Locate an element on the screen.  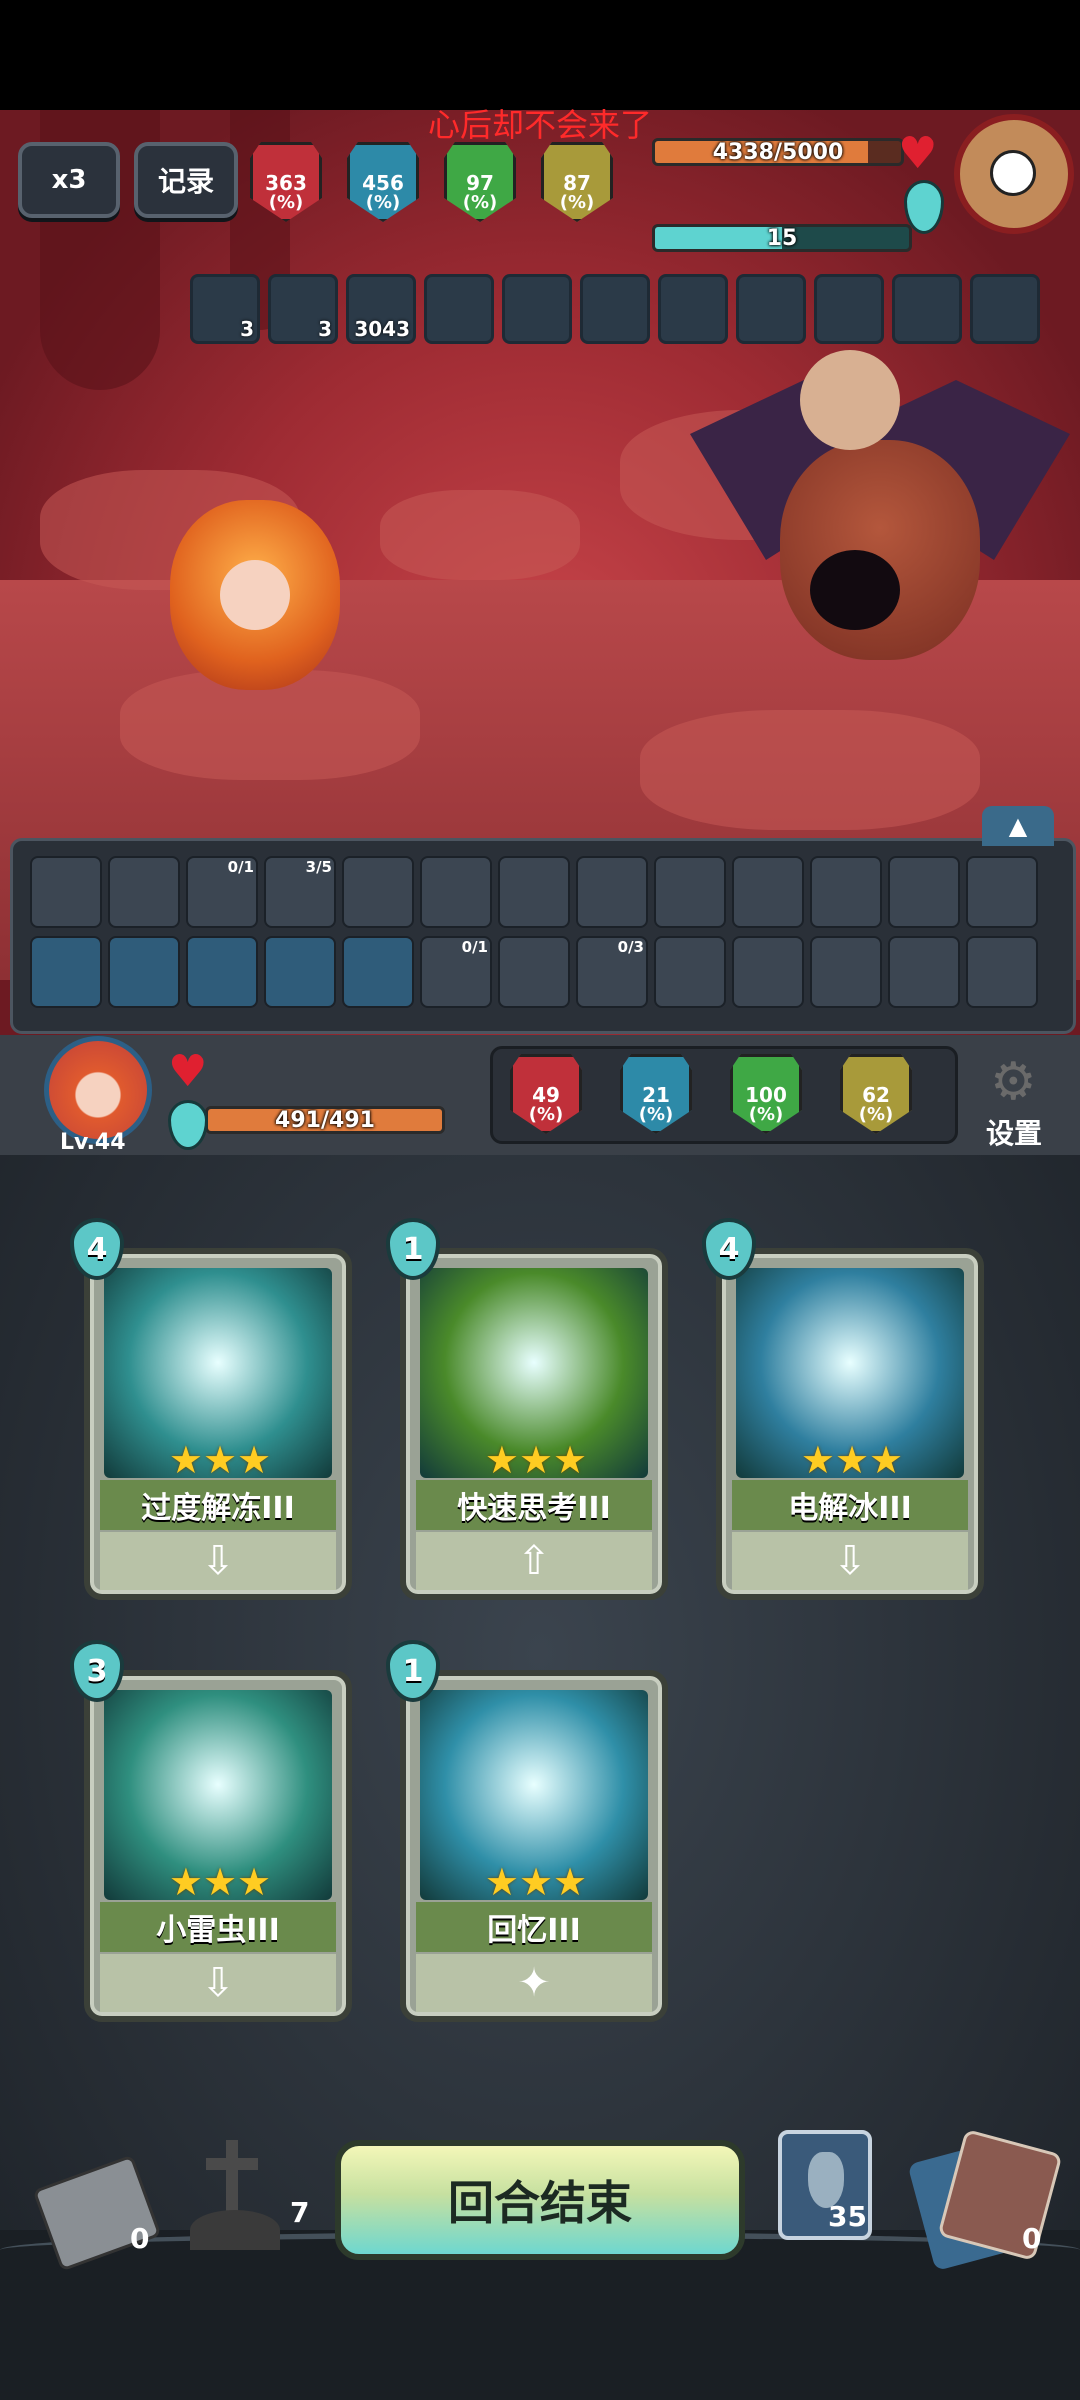
card-name: 小雷虫III is located at coordinates (218, 1927).